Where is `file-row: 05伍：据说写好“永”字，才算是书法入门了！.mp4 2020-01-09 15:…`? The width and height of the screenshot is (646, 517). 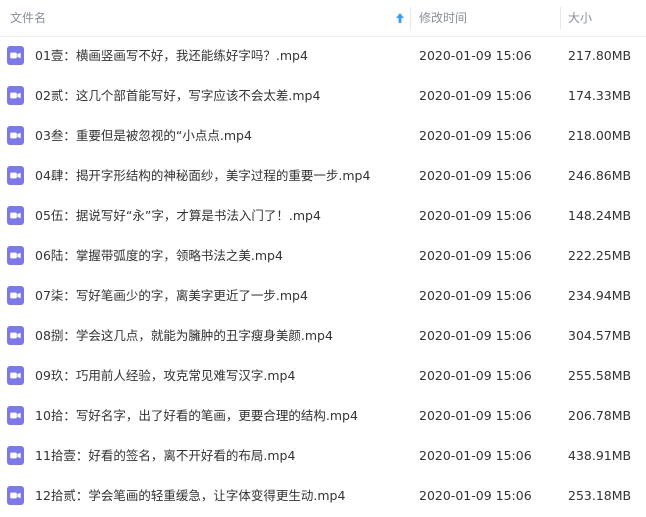
file-row: 05伍：据说写好“永”字，才算是书法入门了！.mp4 2020-01-09 15:… is located at coordinates (323, 217).